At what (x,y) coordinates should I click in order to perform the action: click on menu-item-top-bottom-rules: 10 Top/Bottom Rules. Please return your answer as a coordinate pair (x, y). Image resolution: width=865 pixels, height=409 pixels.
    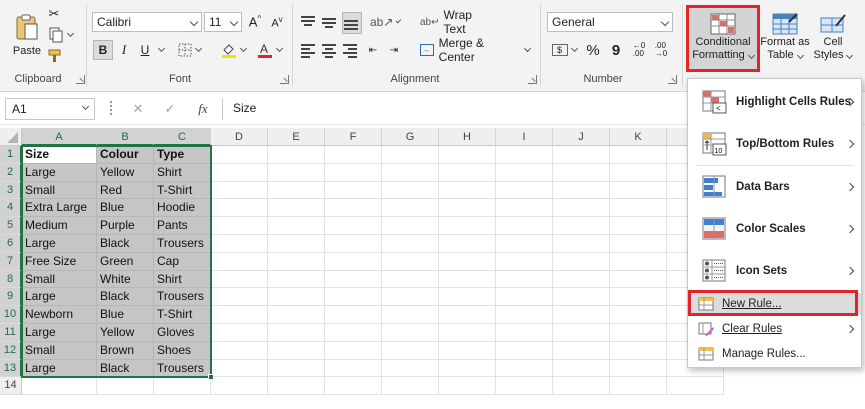
    Looking at the image, I should click on (774, 144).